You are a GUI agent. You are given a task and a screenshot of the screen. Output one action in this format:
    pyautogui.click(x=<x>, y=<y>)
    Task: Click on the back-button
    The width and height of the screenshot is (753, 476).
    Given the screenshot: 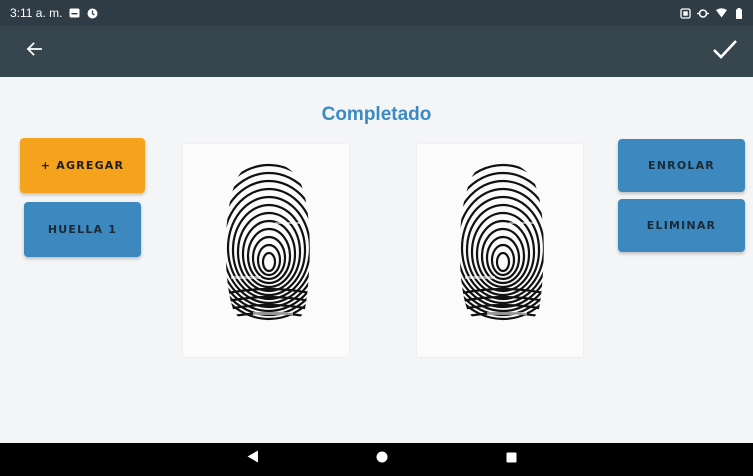 What is the action you would take?
    pyautogui.click(x=34, y=52)
    